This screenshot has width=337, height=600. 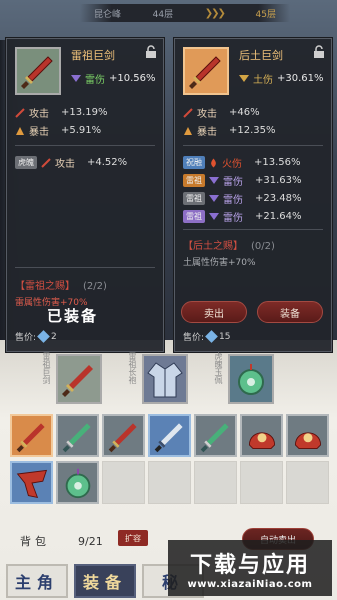 What do you see at coordinates (278, 180) in the screenshot?
I see `extra-value: +31.63%` at bounding box center [278, 180].